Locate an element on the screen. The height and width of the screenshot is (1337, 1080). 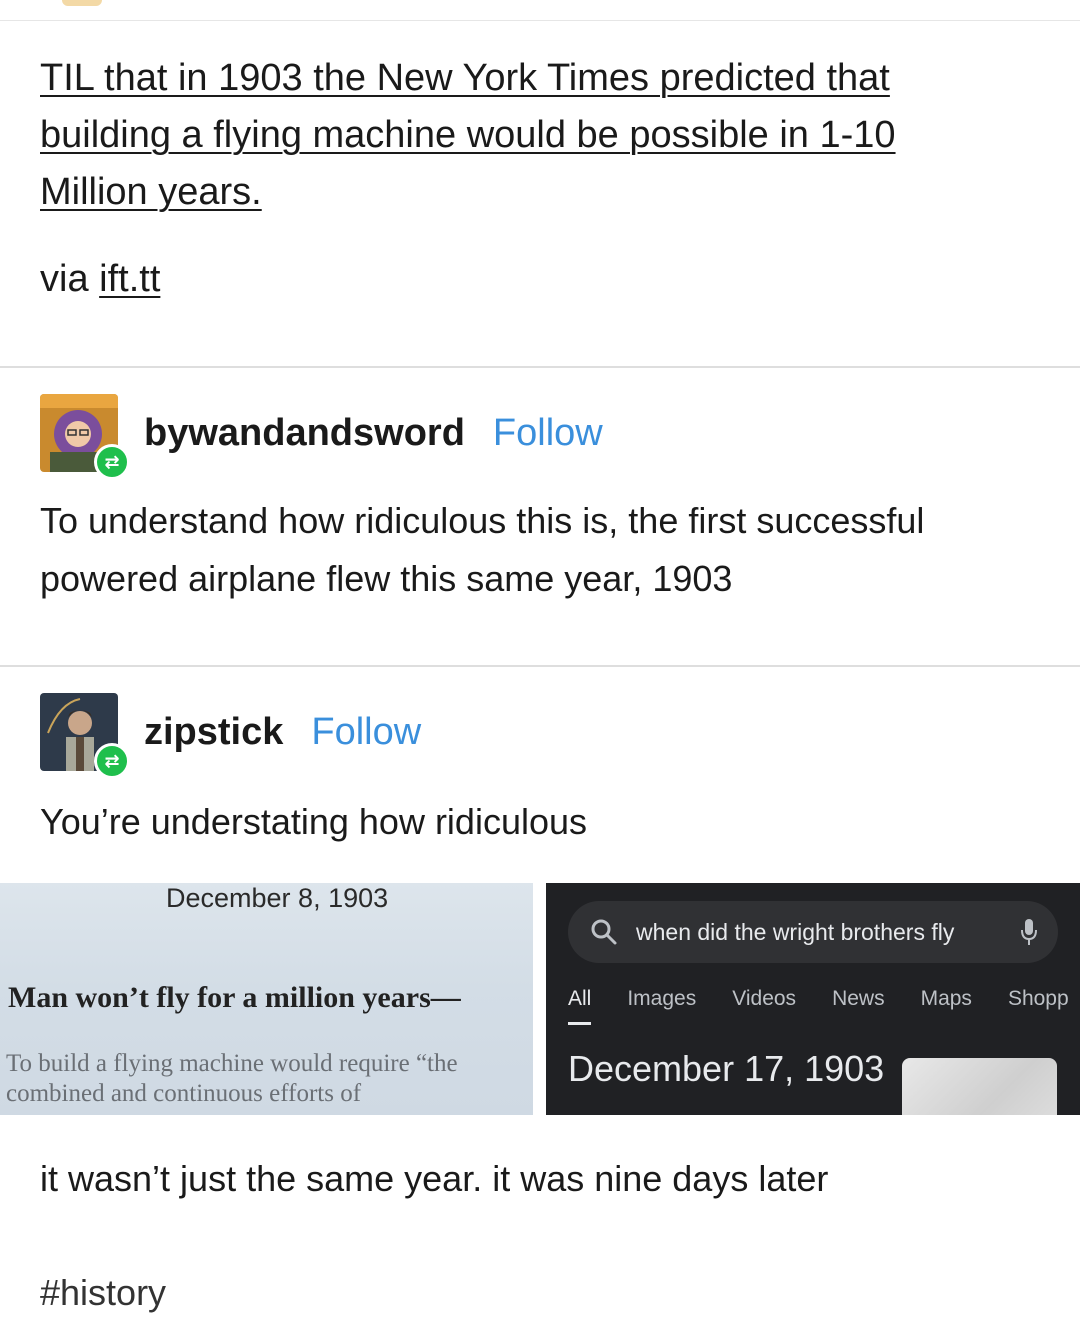
via-prefix: via is located at coordinates (64, 279).